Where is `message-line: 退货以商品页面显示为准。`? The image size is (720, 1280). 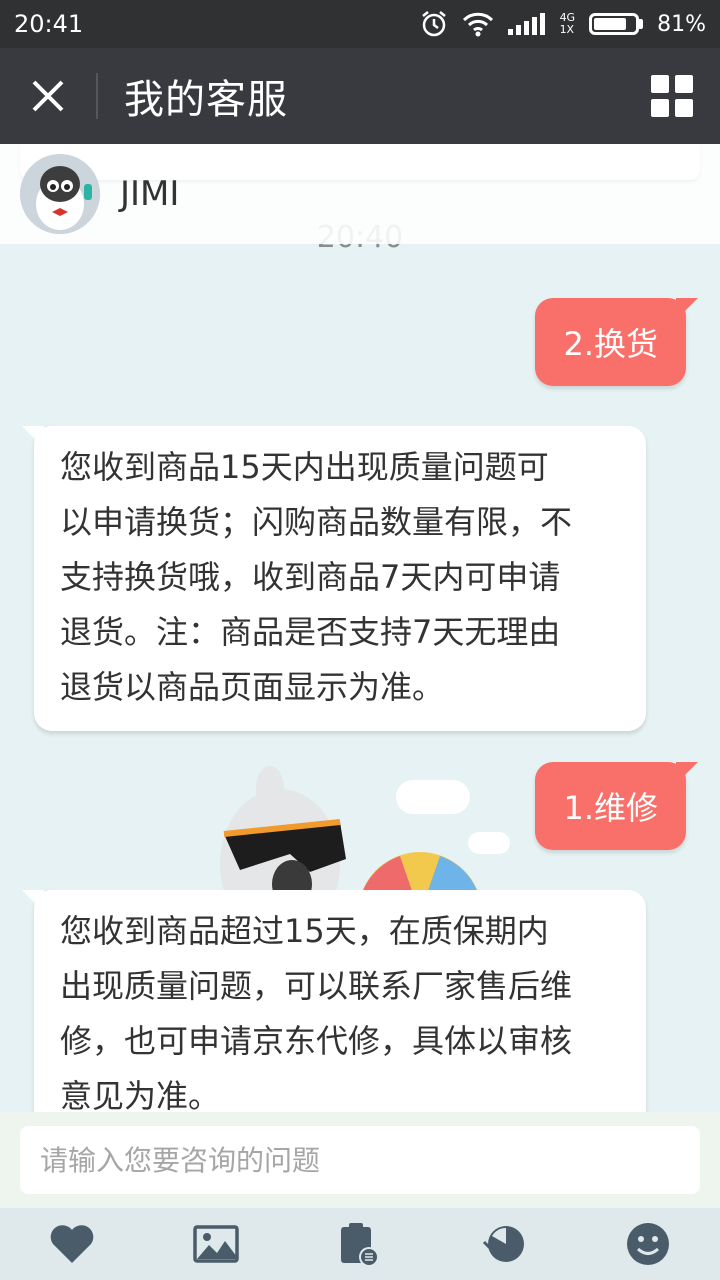 message-line: 退货以商品页面显示为准。 is located at coordinates (252, 687).